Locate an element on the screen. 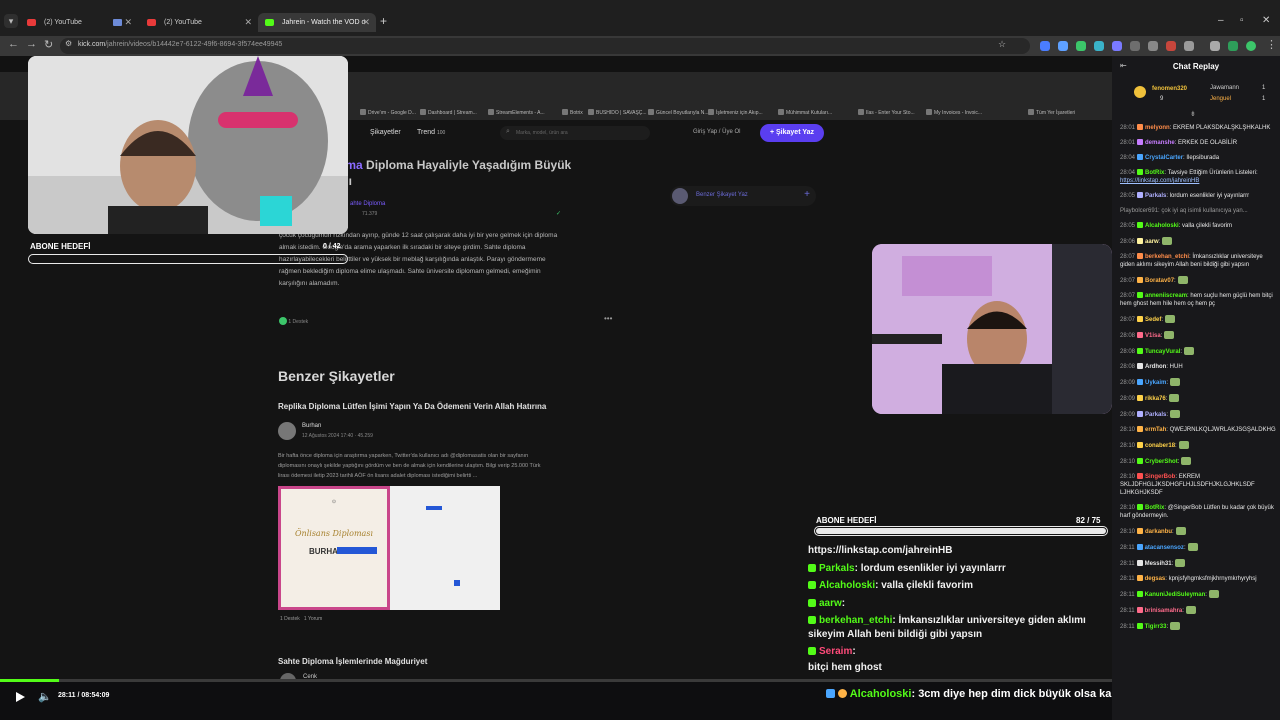  support-button: 1 Destek is located at coordinates (293, 321).